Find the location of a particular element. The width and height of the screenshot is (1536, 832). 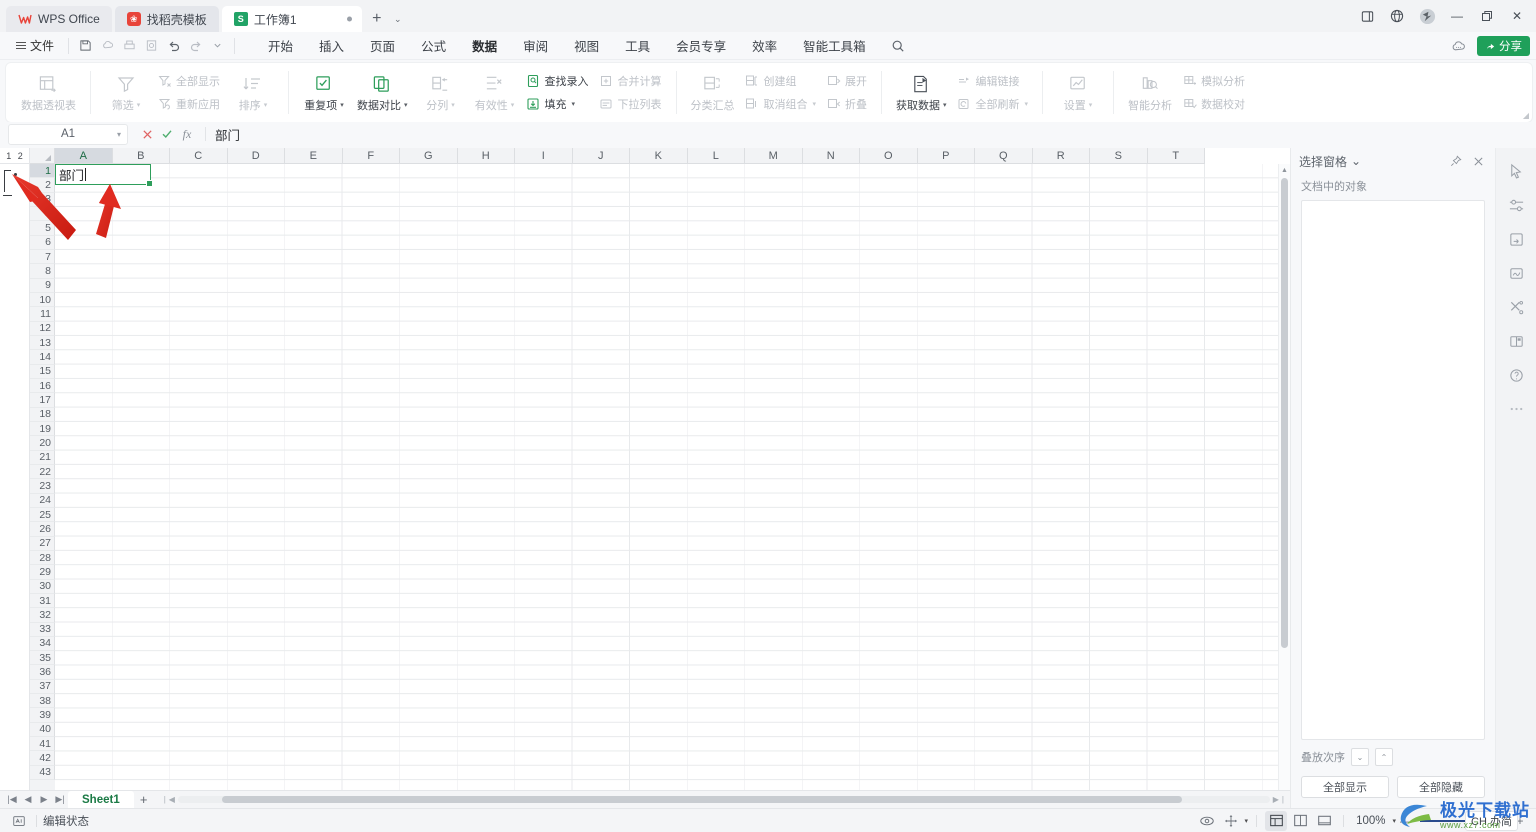

data-compare-button: 数据对比 ▾ is located at coordinates (382, 92).